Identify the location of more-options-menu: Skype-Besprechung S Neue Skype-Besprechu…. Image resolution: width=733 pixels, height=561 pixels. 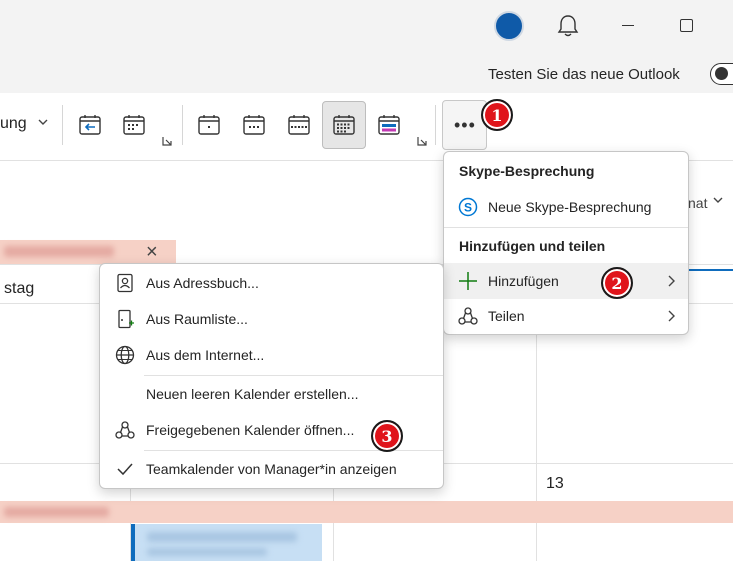
(566, 243).